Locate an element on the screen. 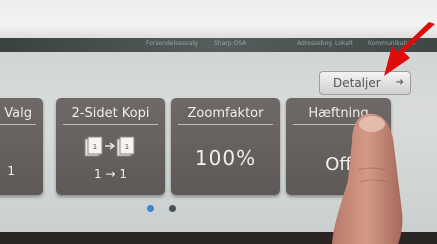  tile-duplex-copy: 2-Sidet Kopi 1 1 1 → 1 is located at coordinates (110, 146).